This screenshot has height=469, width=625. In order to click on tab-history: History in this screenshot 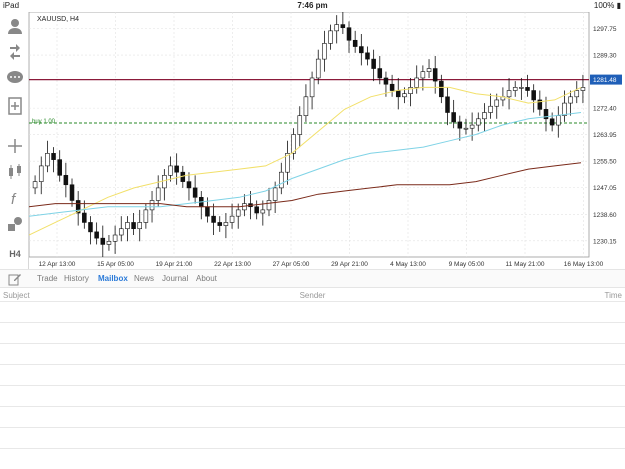, I will do `click(76, 278)`.